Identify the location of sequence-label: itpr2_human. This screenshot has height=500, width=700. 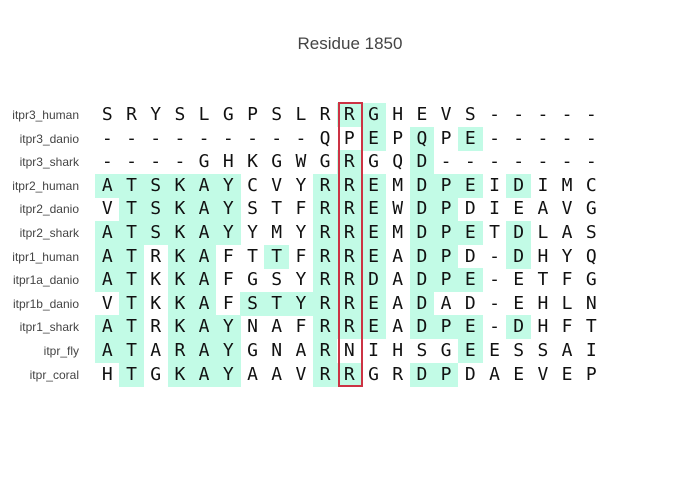
(45, 185).